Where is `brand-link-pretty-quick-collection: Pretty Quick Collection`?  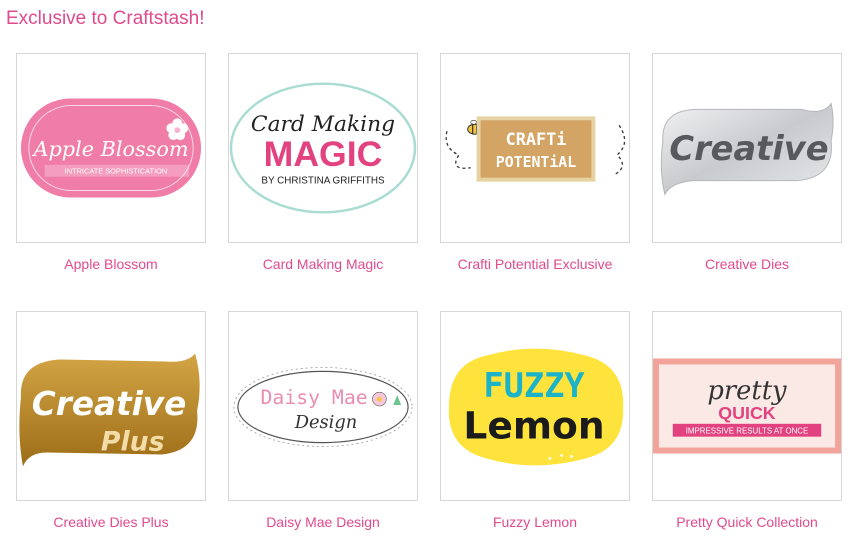
brand-link-pretty-quick-collection: Pretty Quick Collection is located at coordinates (747, 522).